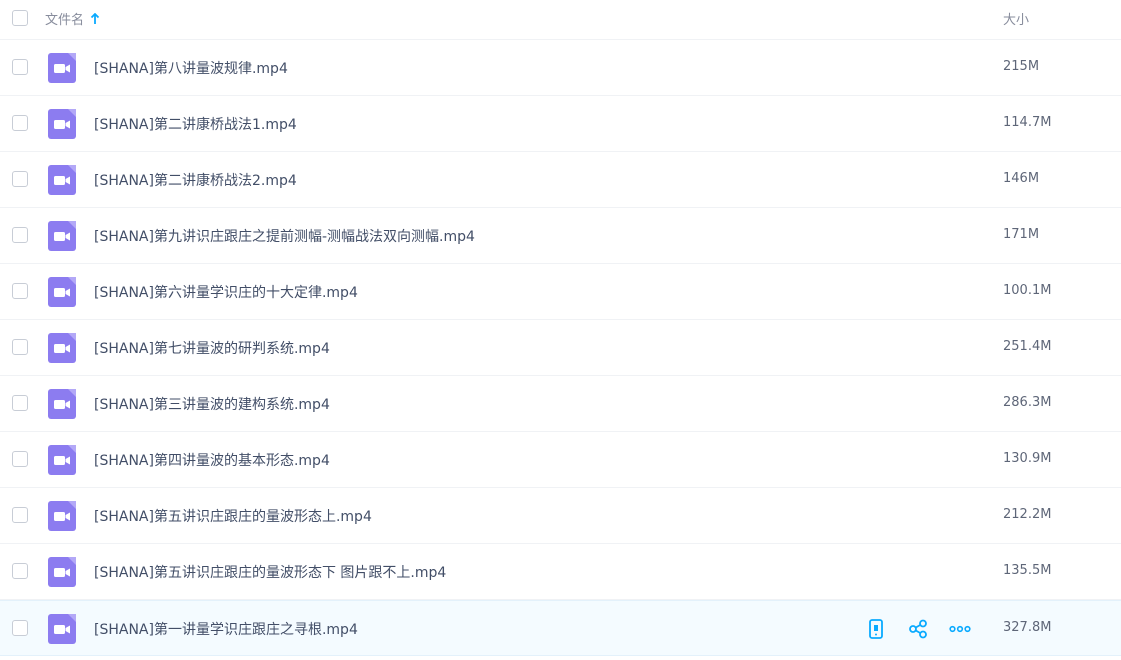 This screenshot has height=660, width=1121. I want to click on file-row: [SHANA]第八讲量波规律.mp4 215M, so click(560, 68).